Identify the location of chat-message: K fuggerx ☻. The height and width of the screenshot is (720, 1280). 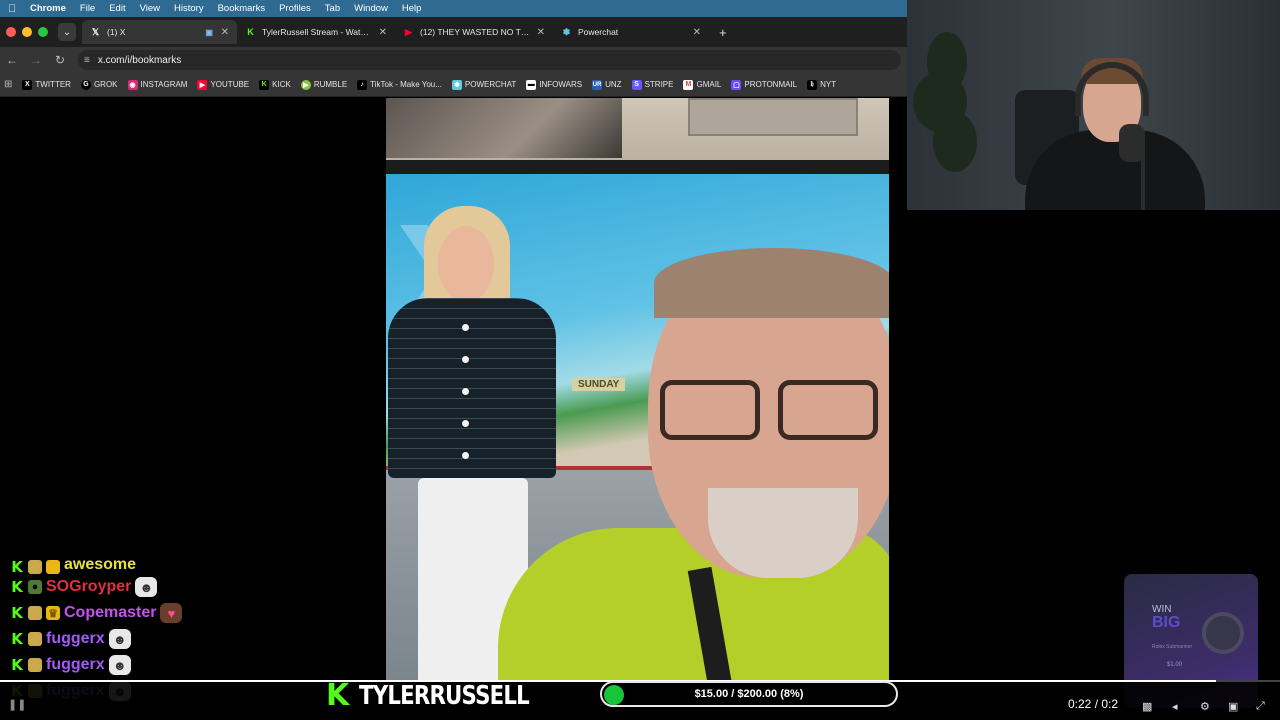
(120, 665).